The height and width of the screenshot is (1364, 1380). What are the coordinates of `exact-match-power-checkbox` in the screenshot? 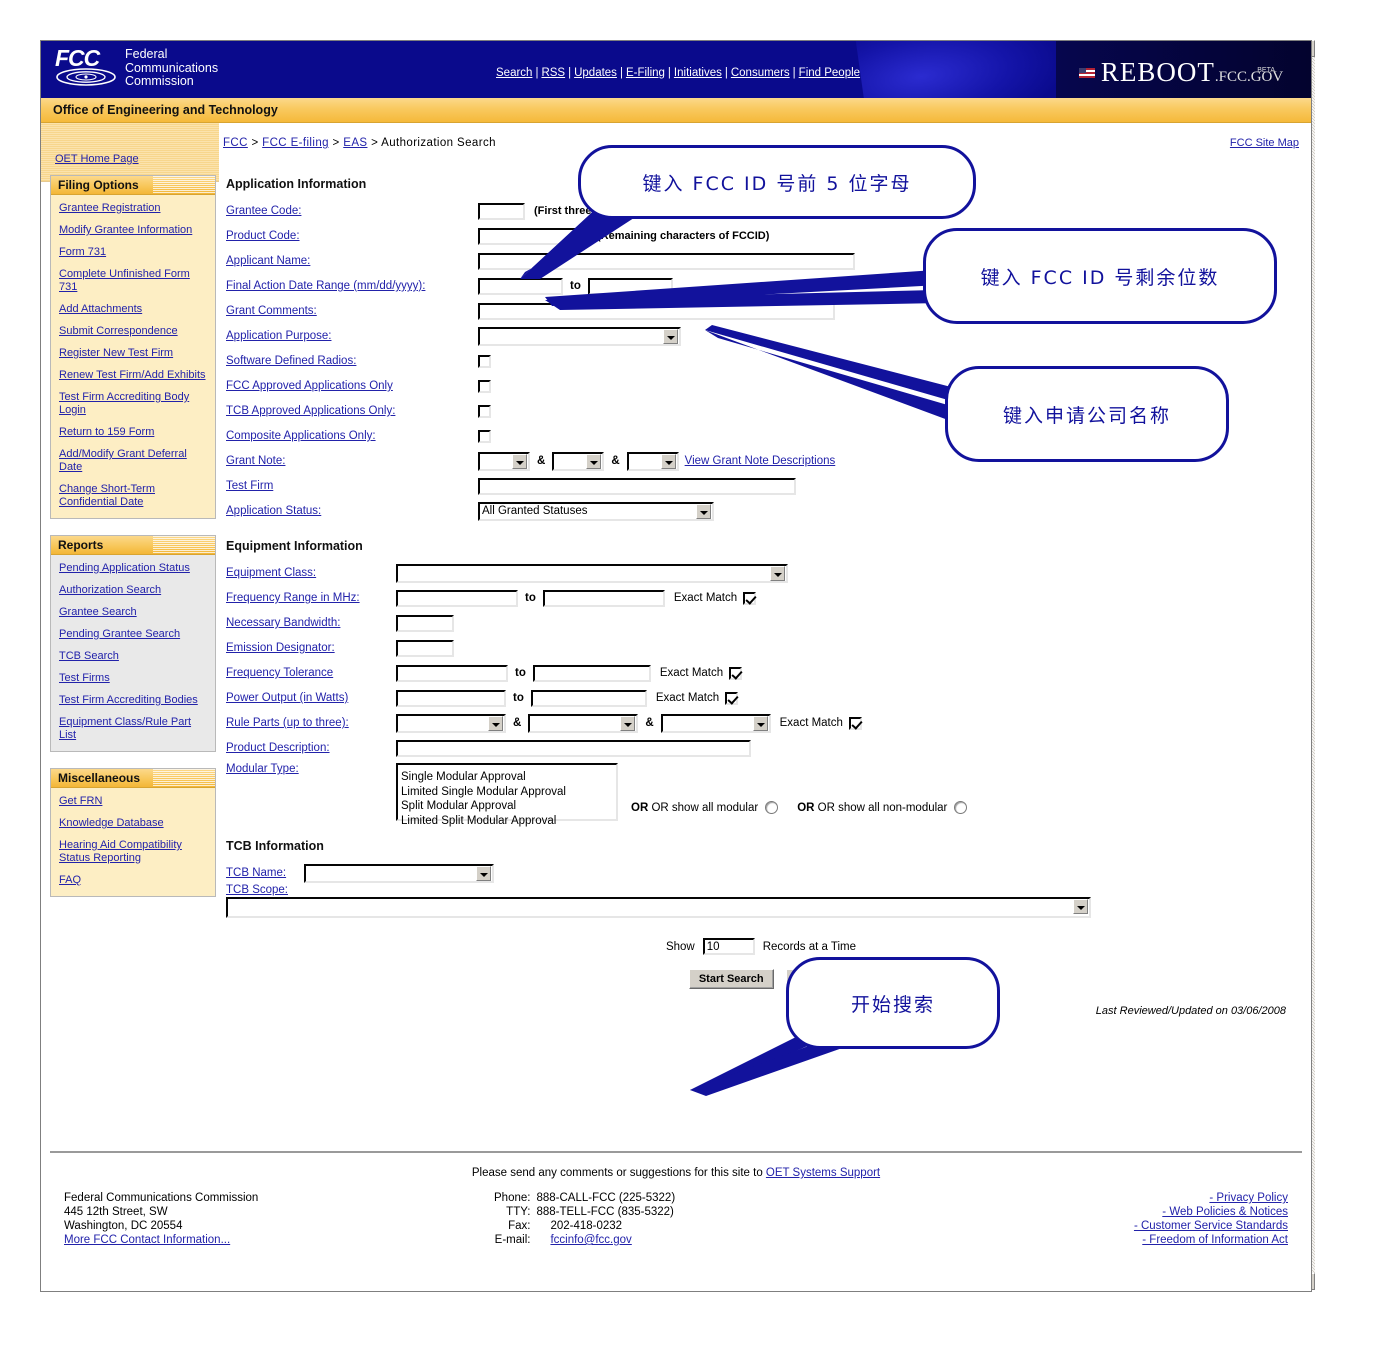 It's located at (732, 698).